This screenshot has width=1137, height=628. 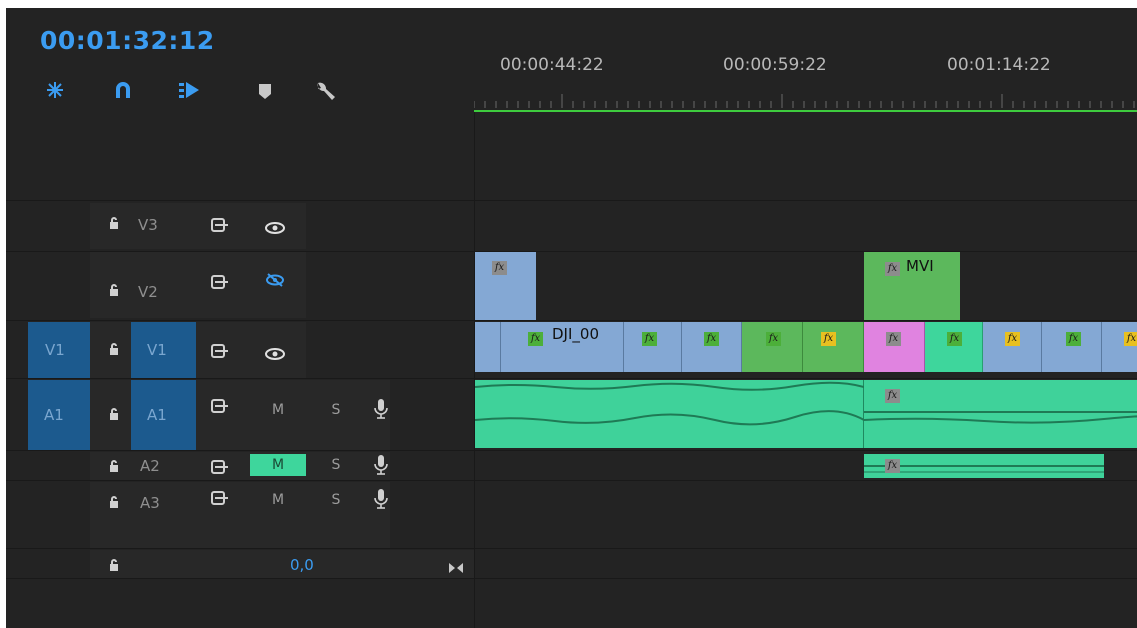 What do you see at coordinates (571, 226) in the screenshot?
I see `track-row-v3: V3` at bounding box center [571, 226].